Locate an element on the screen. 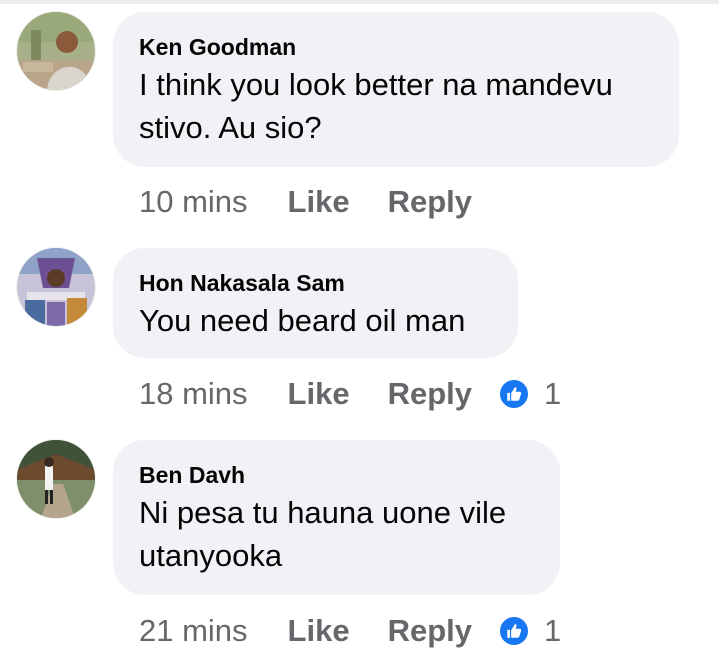 This screenshot has width=719, height=658. comment-text-line: utanyooka is located at coordinates (211, 555).